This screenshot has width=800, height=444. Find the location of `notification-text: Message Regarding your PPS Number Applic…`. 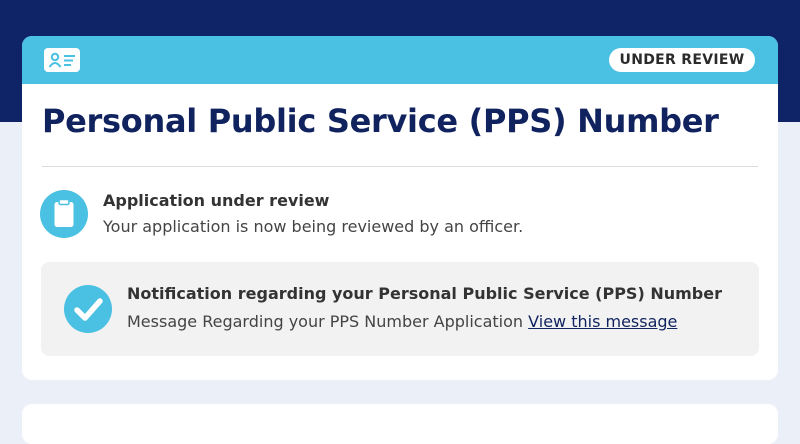

notification-text: Message Regarding your PPS Number Applic… is located at coordinates (402, 321).